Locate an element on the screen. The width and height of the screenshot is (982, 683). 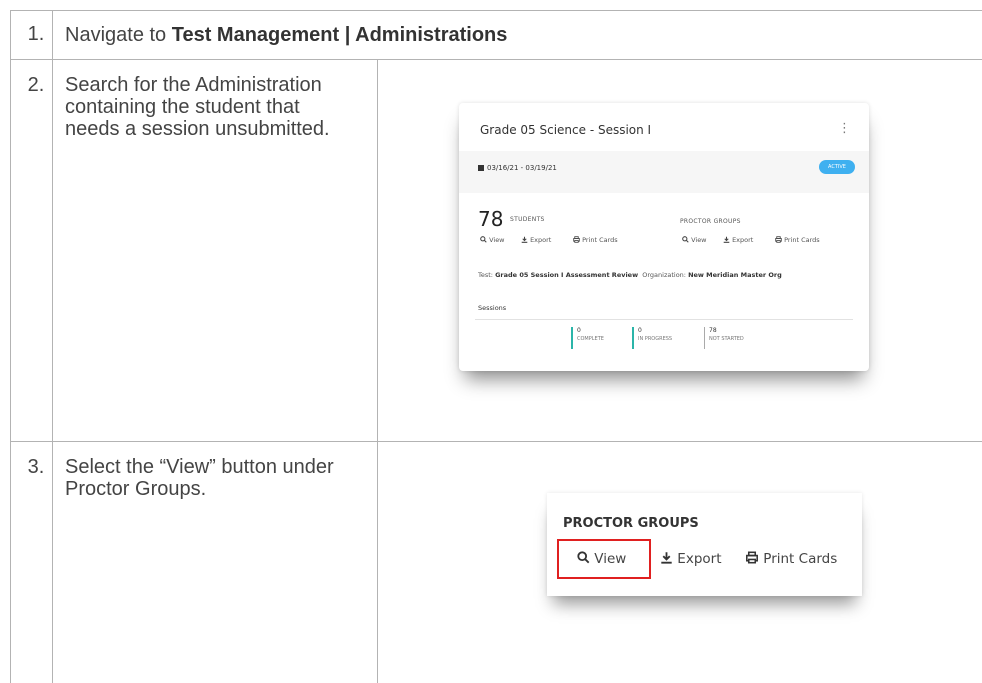
proctor-groups-view-button-highlighted: View is located at coordinates (604, 559).